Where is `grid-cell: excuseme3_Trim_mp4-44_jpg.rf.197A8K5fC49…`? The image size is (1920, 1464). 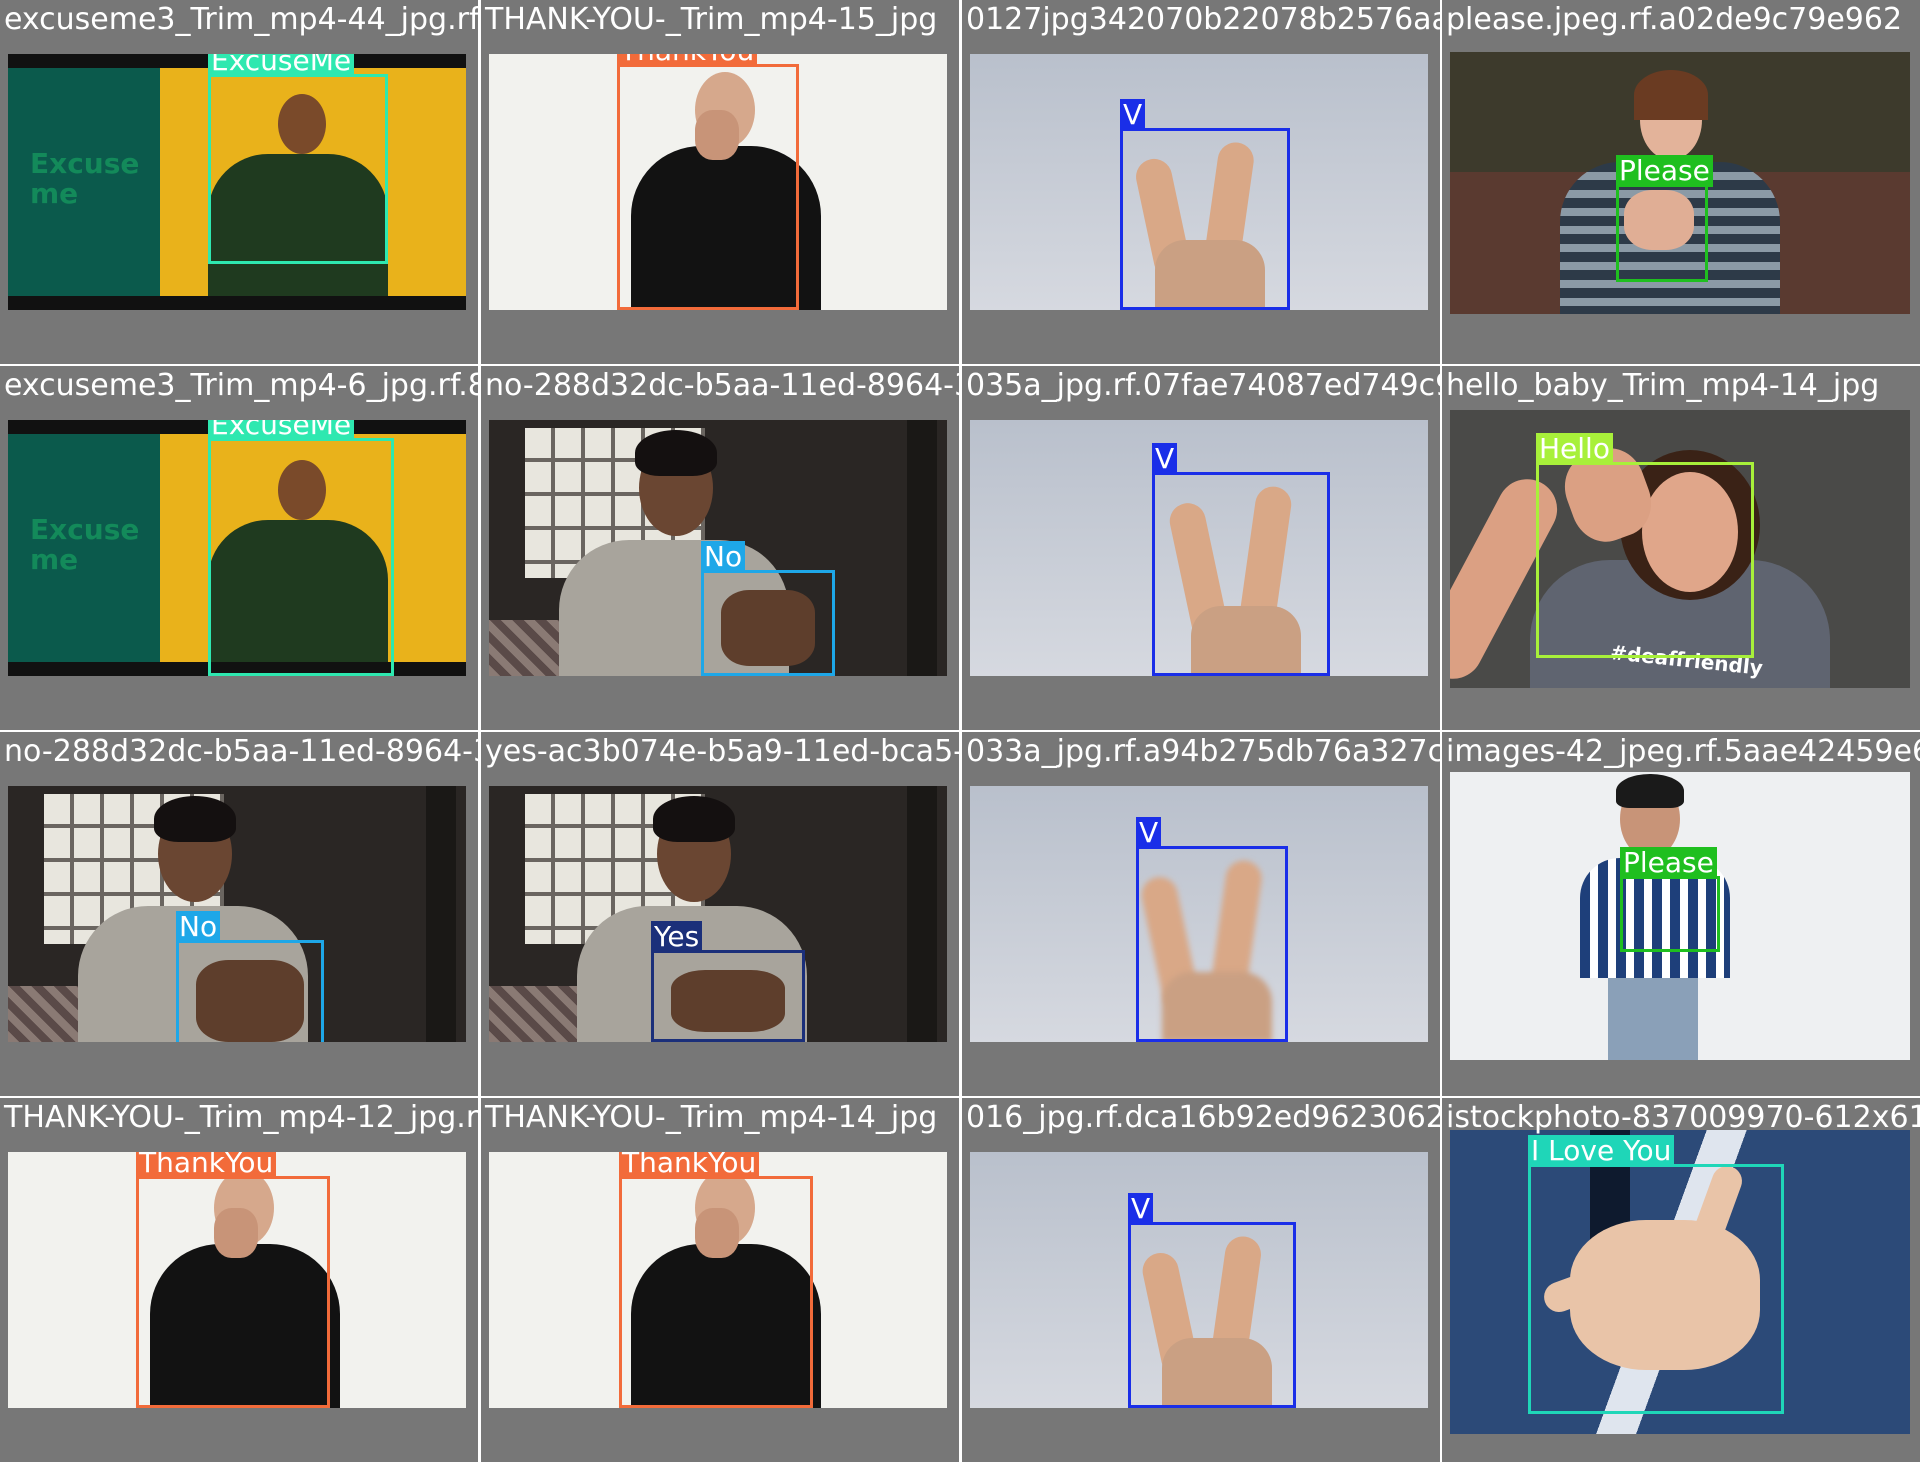
grid-cell: excuseme3_Trim_mp4-44_jpg.rf.197A8K5fC49… is located at coordinates (239, 182).